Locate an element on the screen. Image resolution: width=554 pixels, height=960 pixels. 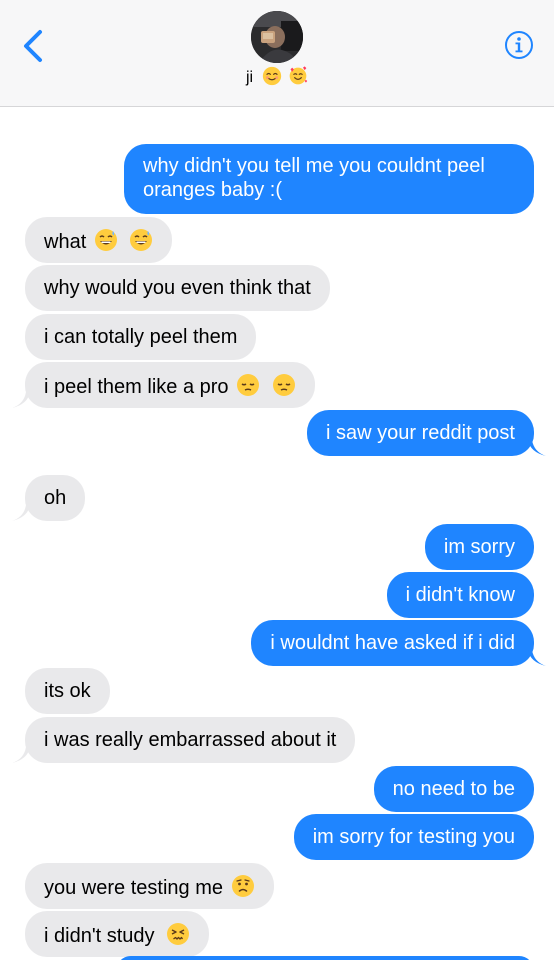
message-text: i wouldnt have asked if i did is located at coordinates (392, 643).